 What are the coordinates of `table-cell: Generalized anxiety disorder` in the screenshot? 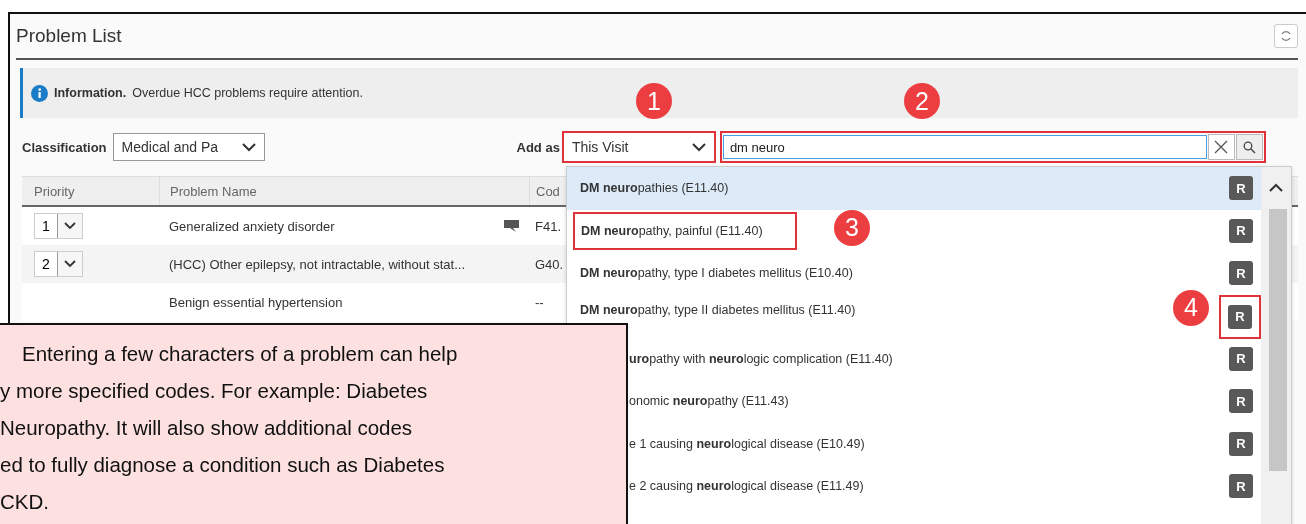 It's located at (252, 226).